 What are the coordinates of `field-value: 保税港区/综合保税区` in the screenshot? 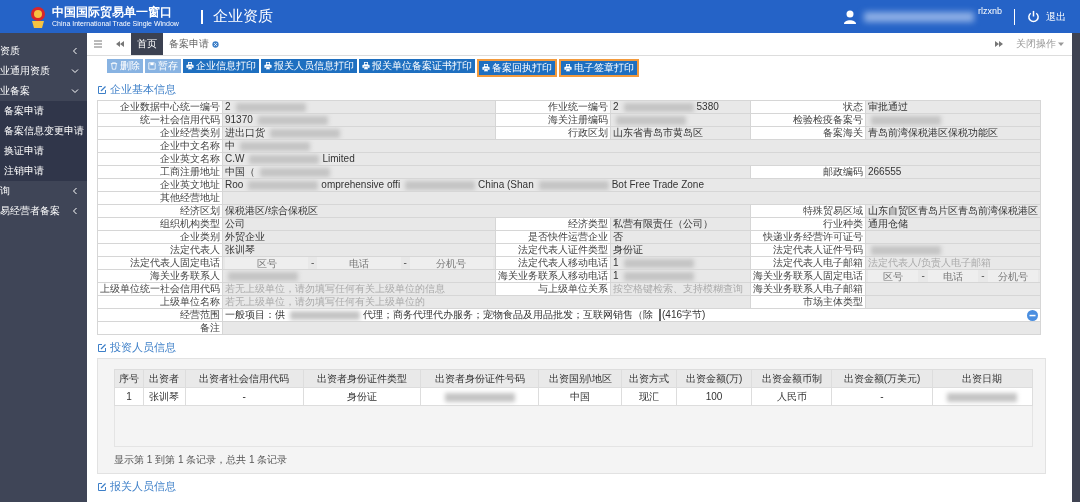 It's located at (271, 210).